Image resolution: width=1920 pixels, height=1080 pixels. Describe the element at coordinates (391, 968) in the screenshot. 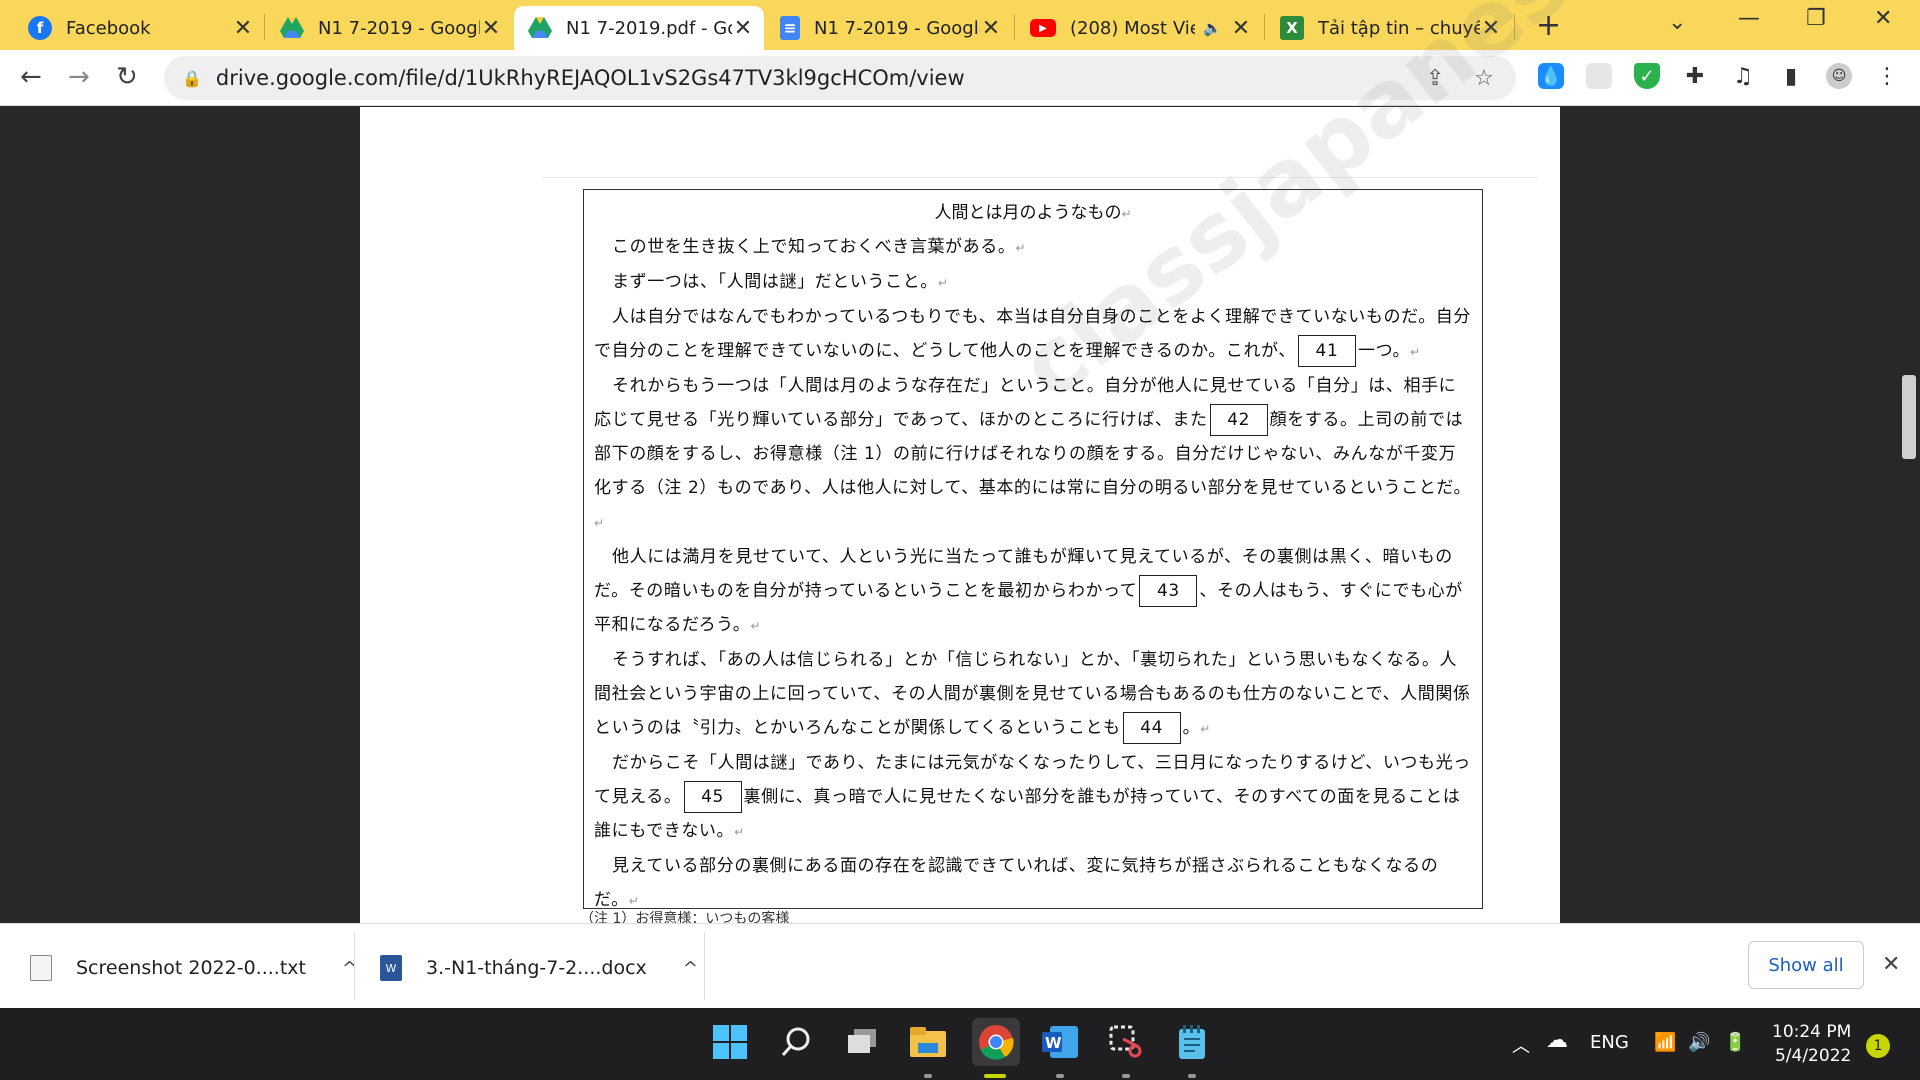

I see `word-file-icon: W` at that location.